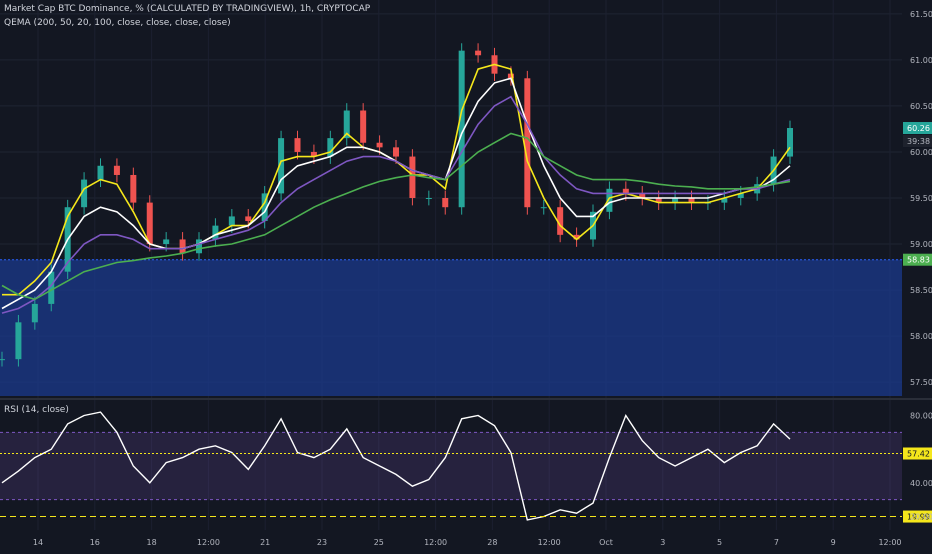 This screenshot has width=932, height=554. I want to click on rsi-current-label: 57.42, so click(918, 454).